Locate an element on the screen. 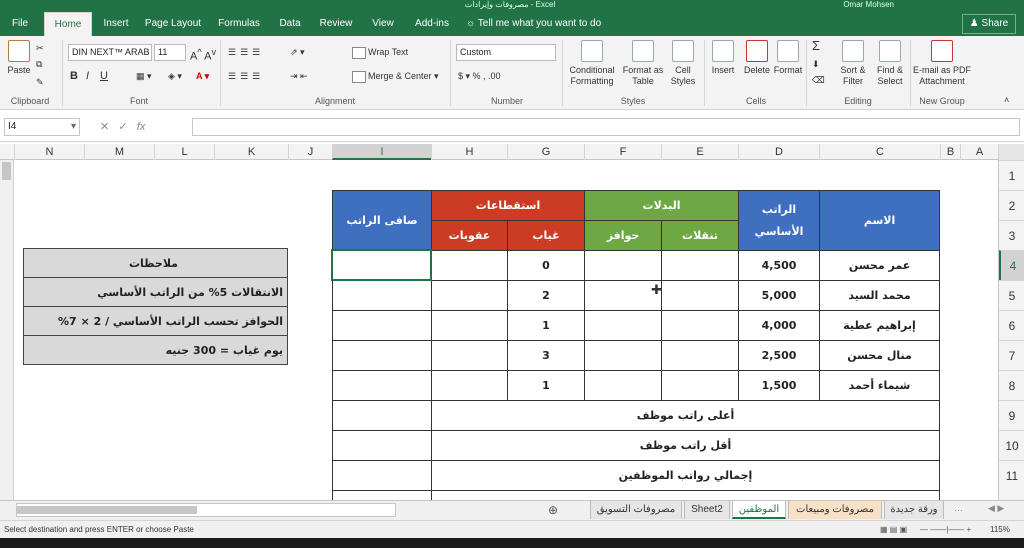 Image resolution: width=1024 pixels, height=548 pixels. name-cell: عمر محسن is located at coordinates (880, 265).